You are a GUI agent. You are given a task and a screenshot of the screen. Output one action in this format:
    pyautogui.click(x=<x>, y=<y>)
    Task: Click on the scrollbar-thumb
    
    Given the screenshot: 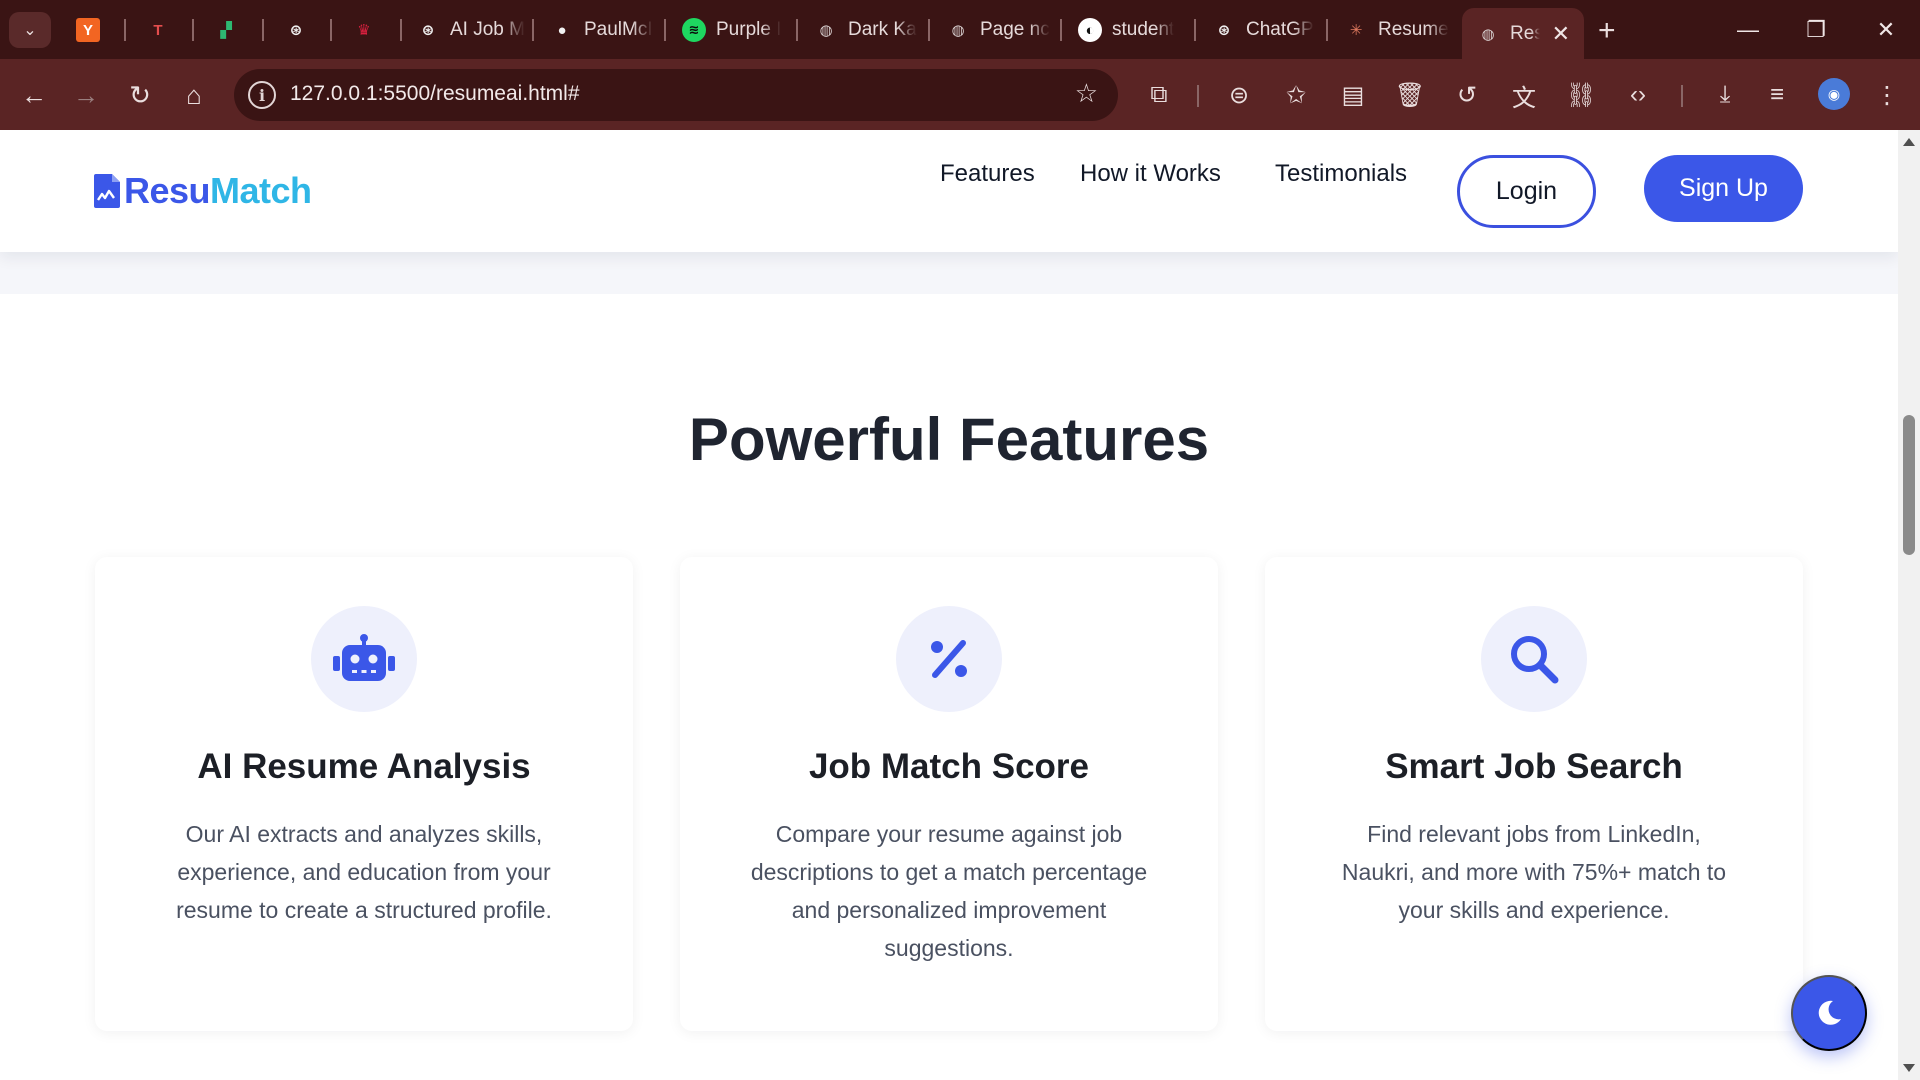 What is the action you would take?
    pyautogui.click(x=1909, y=485)
    